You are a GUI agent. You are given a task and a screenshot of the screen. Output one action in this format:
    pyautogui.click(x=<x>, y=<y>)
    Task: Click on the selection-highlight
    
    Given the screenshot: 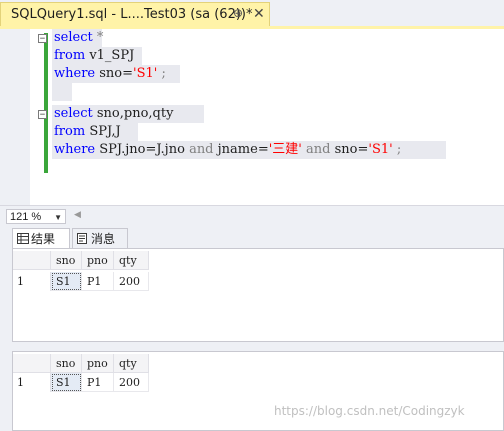 What is the action you would take?
    pyautogui.click(x=62, y=92)
    